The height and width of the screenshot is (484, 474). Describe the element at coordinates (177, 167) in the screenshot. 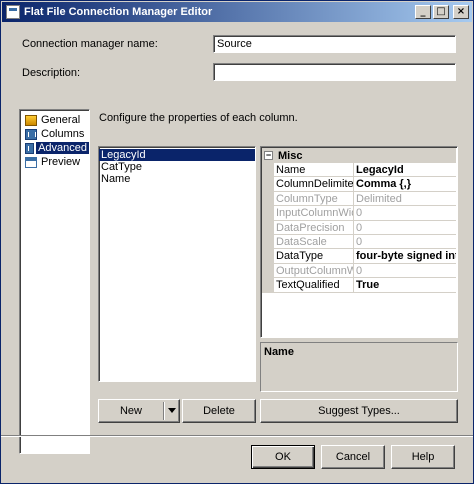

I see `list-item: CatType` at that location.